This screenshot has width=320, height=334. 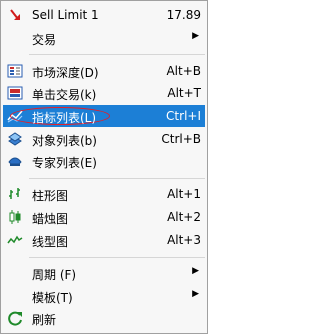 What do you see at coordinates (104, 318) in the screenshot?
I see `menu-item-refresh: 刷新` at bounding box center [104, 318].